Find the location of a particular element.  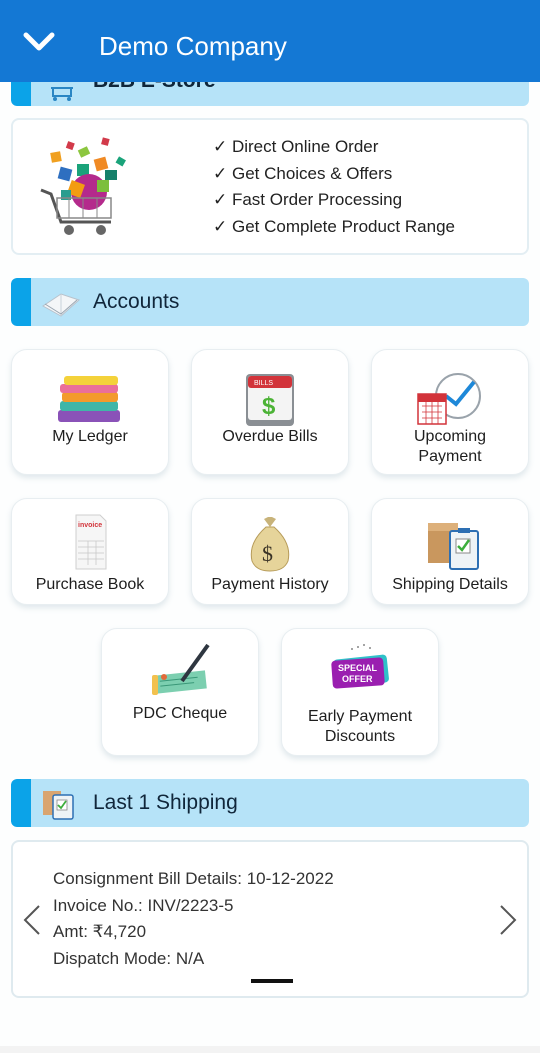

consignment-bill-details: Consignment Bill Details: 10-12-2022 is located at coordinates (193, 878).